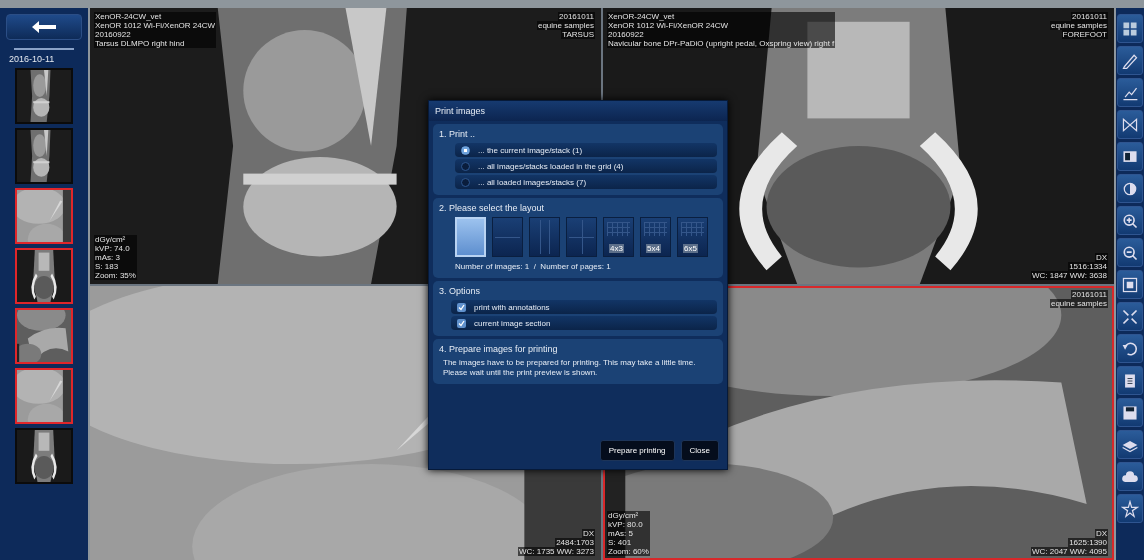 This screenshot has width=1144, height=560. I want to click on image-info: kVP: 80.0, so click(628, 524).